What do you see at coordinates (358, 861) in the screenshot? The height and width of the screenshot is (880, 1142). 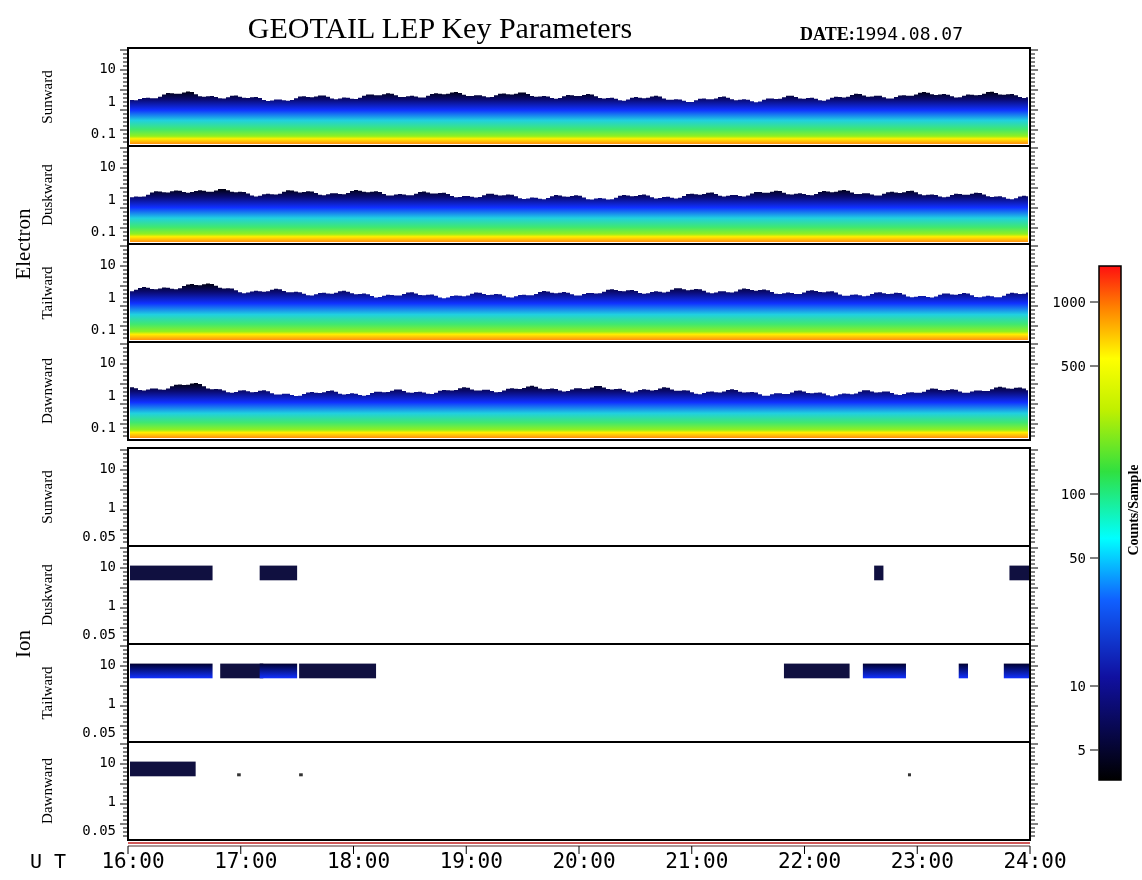 I see `tick-label: 18:00` at bounding box center [358, 861].